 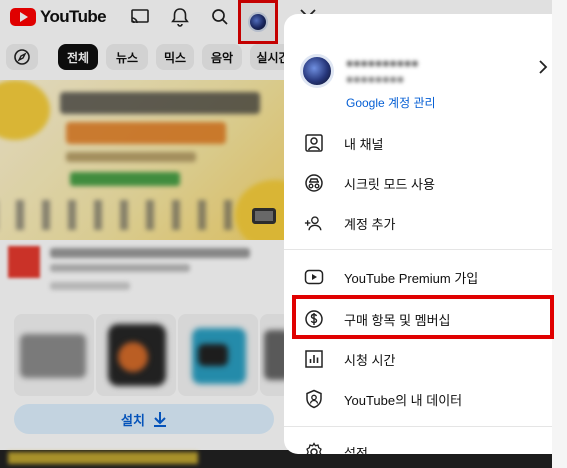 I want to click on menu-item-youtube-premium: YouTube Premium 가입, so click(x=418, y=277).